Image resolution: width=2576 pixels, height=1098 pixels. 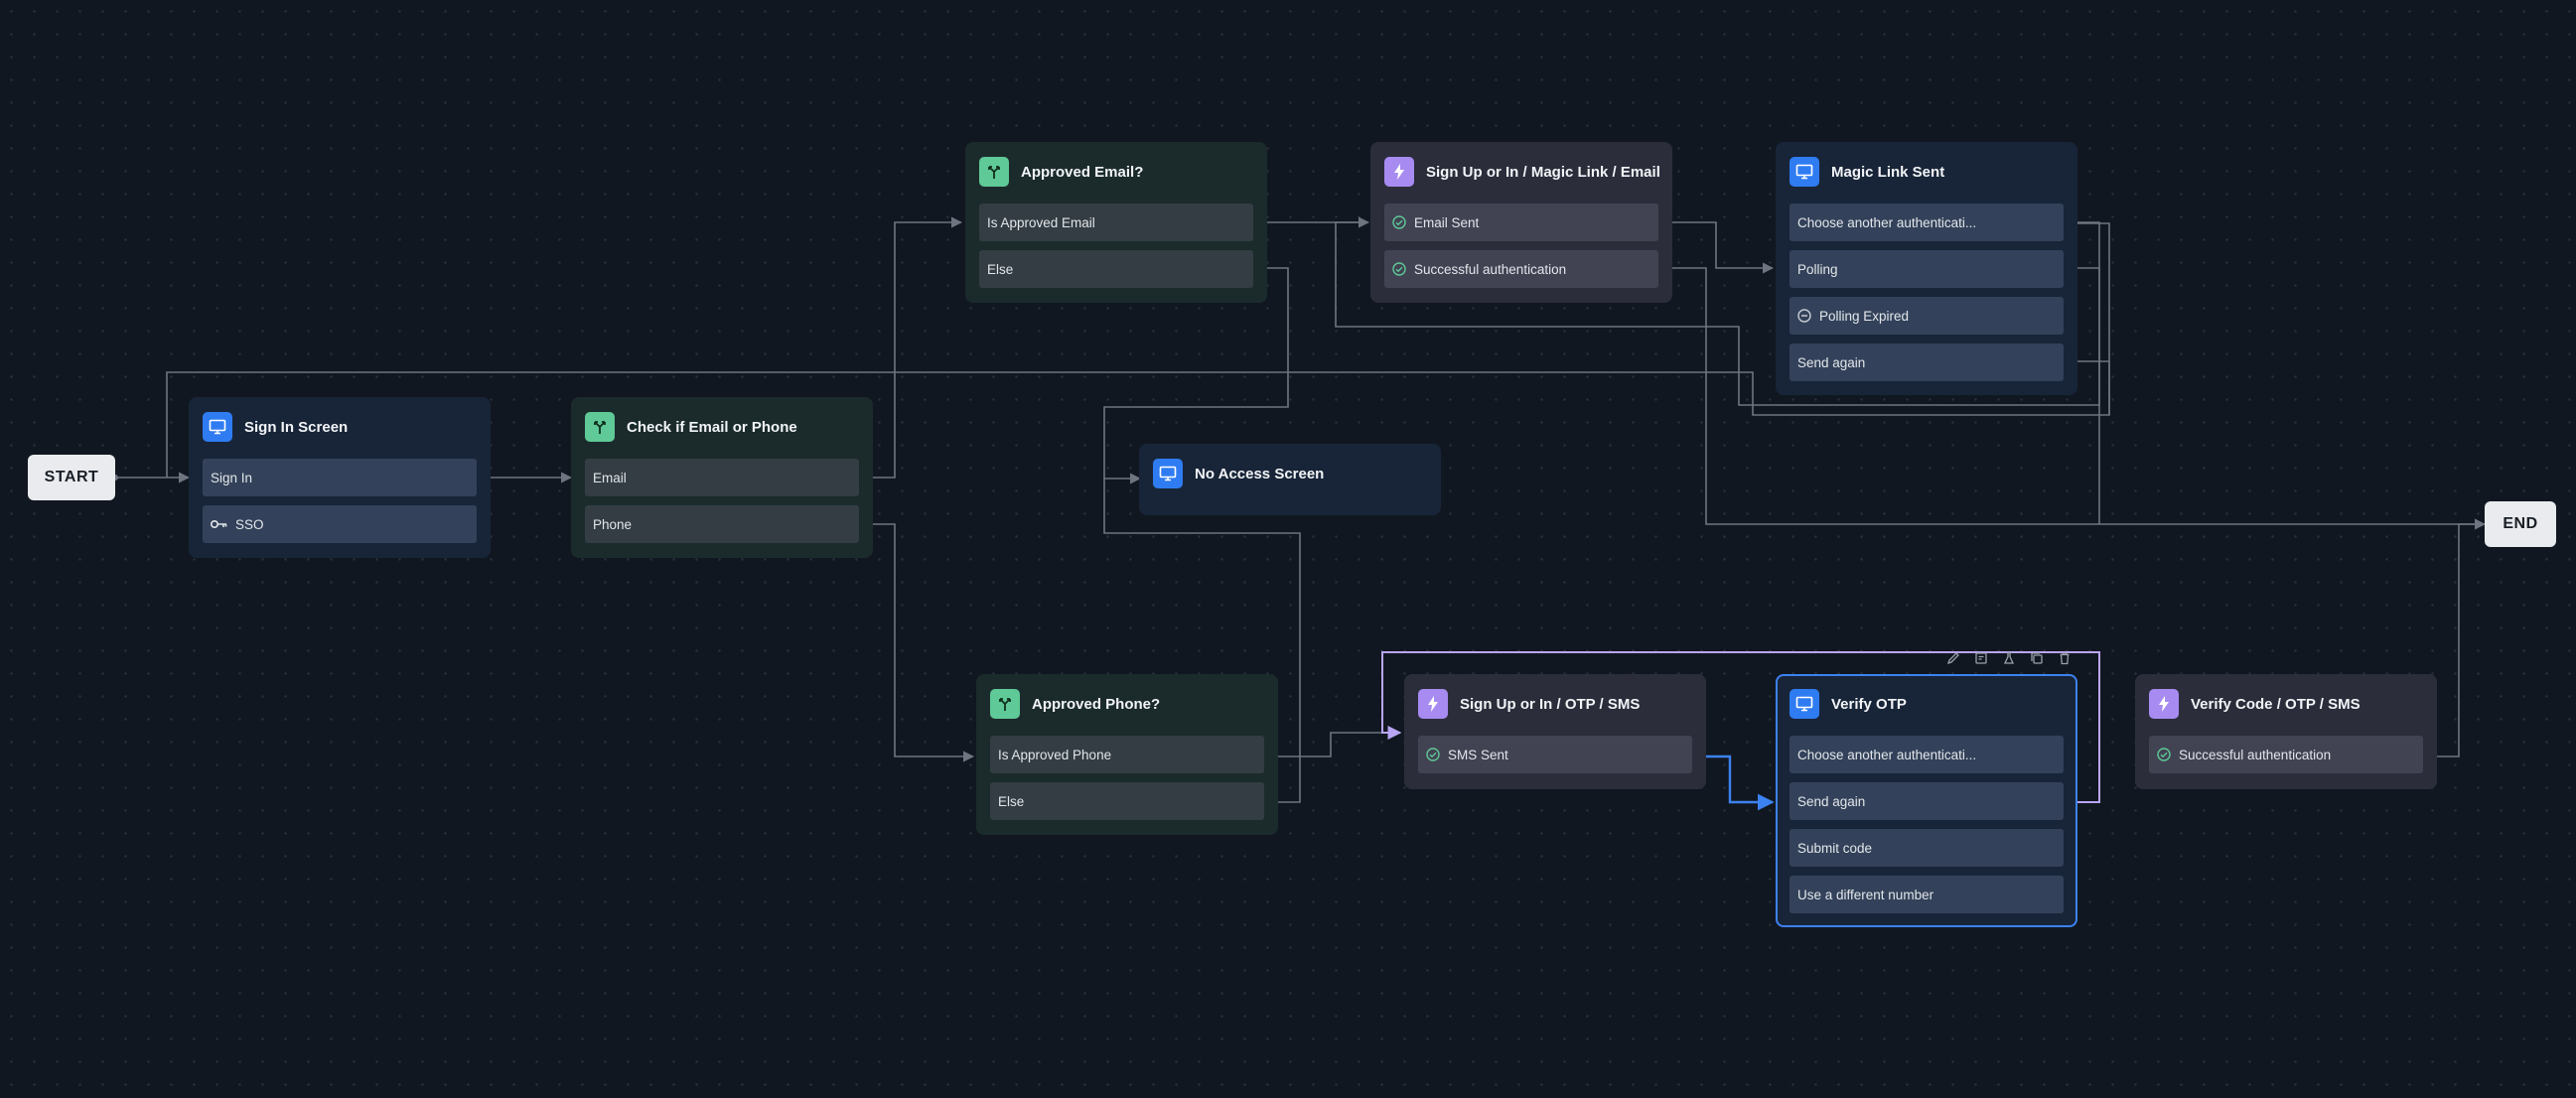 I want to click on output-email: Email, so click(x=722, y=477).